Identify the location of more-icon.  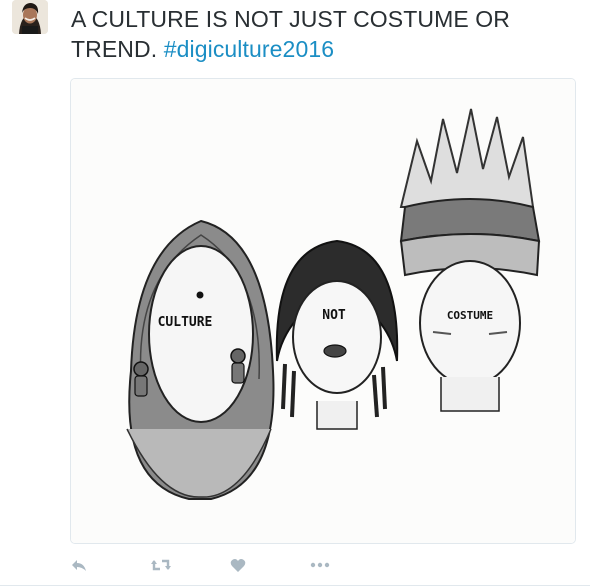
(320, 565).